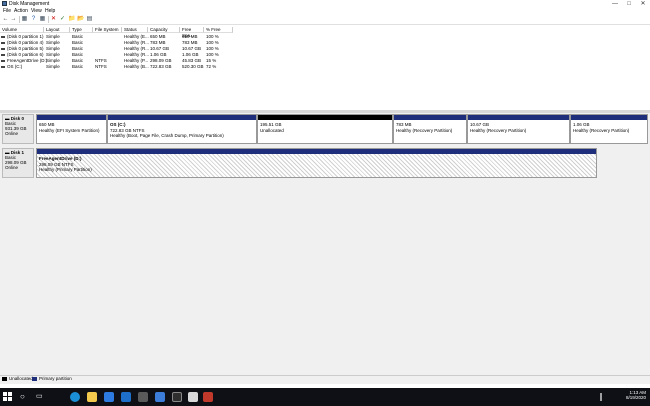 The height and width of the screenshot is (406, 650). What do you see at coordinates (190, 42) in the screenshot?
I see `cell-text: 783 MB` at bounding box center [190, 42].